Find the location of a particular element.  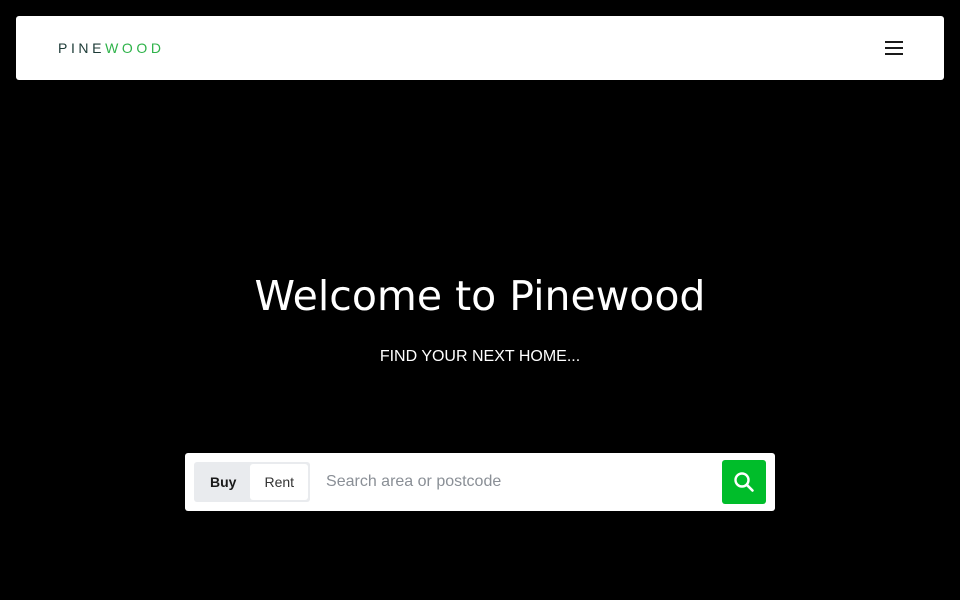

buy-toggle-button: Buy is located at coordinates (223, 482).